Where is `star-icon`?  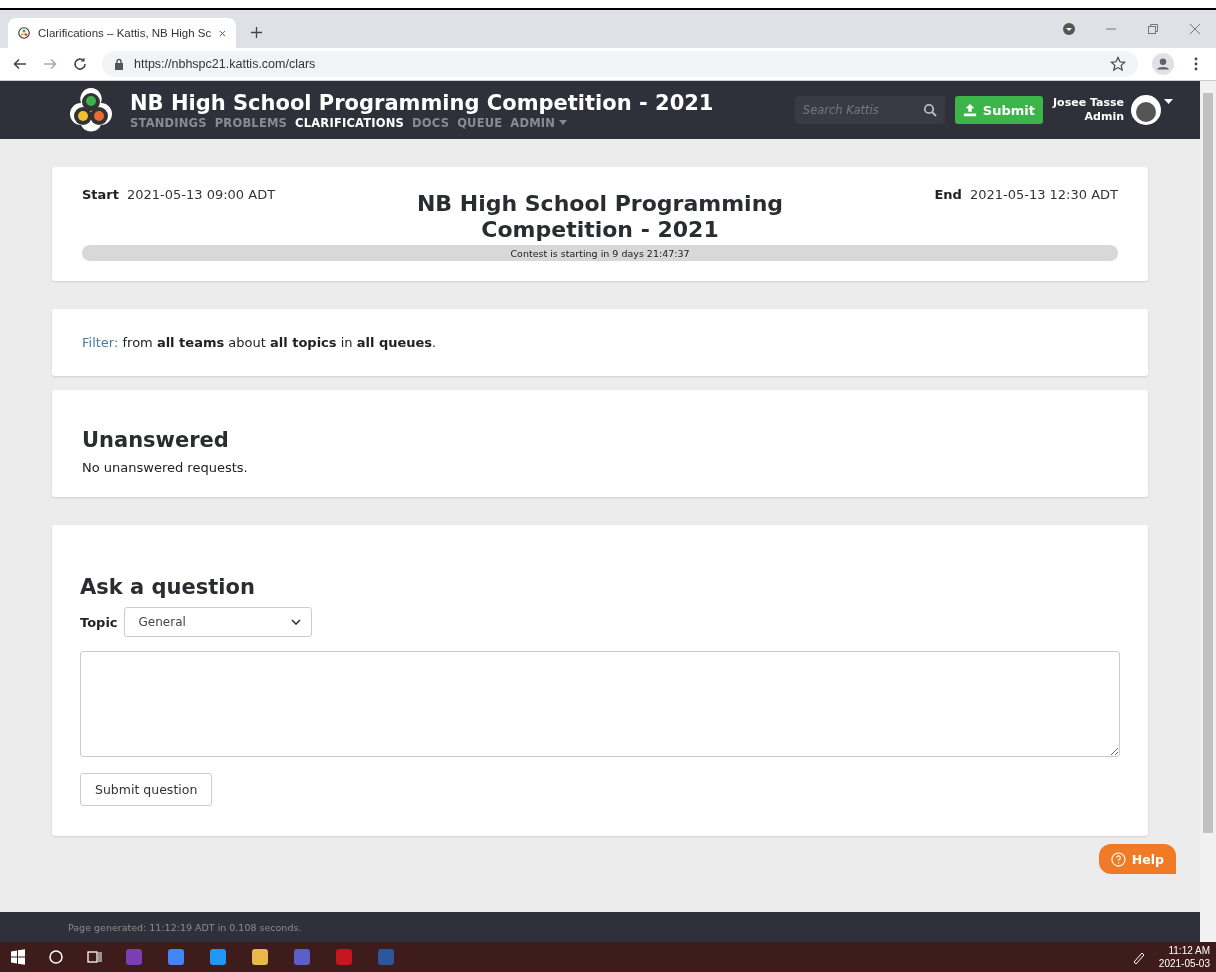
star-icon is located at coordinates (1118, 64).